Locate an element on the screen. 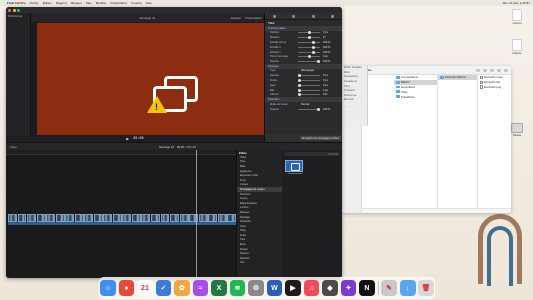 The width and height of the screenshot is (533, 300). timeline-index-button: Index is located at coordinates (13, 147).